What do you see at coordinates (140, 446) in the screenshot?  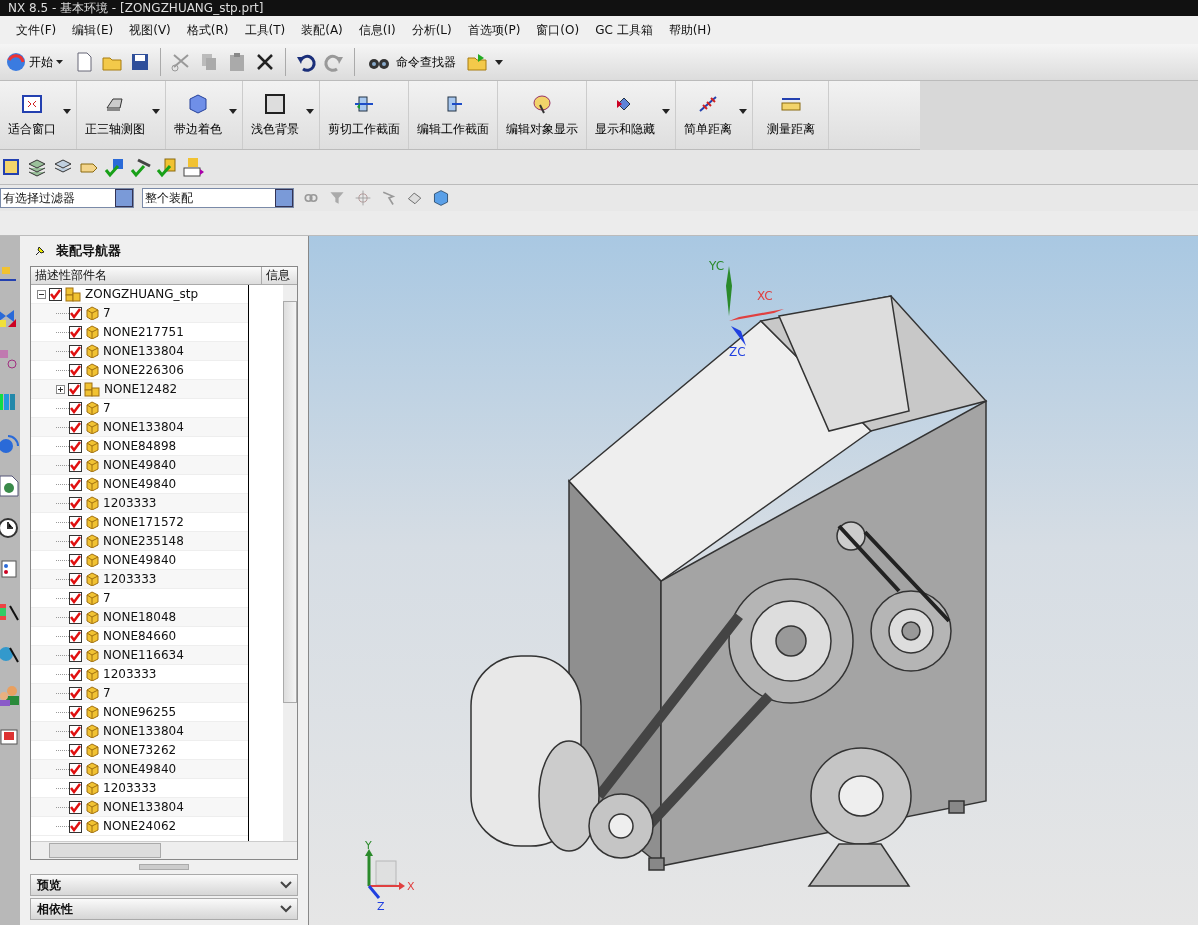 I see `part-name: NONE84898` at bounding box center [140, 446].